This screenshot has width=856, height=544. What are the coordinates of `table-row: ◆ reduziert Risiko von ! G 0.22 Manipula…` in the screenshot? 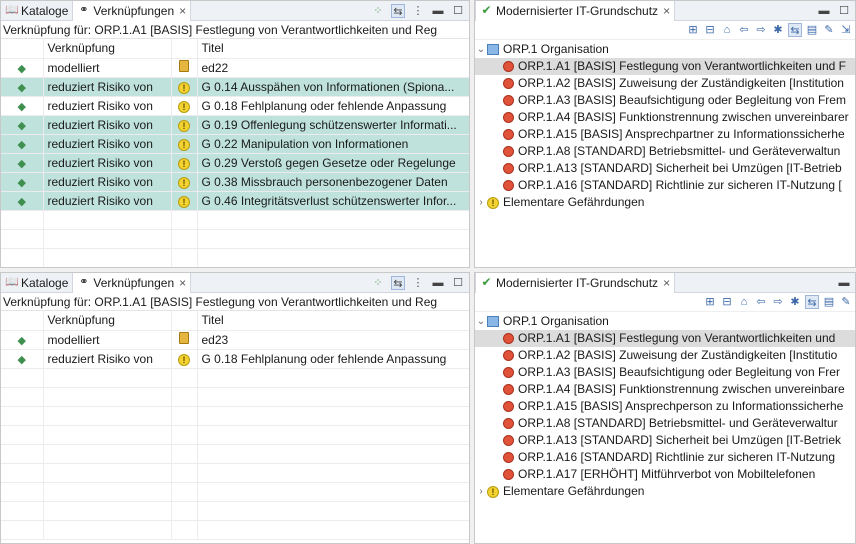 It's located at (235, 144).